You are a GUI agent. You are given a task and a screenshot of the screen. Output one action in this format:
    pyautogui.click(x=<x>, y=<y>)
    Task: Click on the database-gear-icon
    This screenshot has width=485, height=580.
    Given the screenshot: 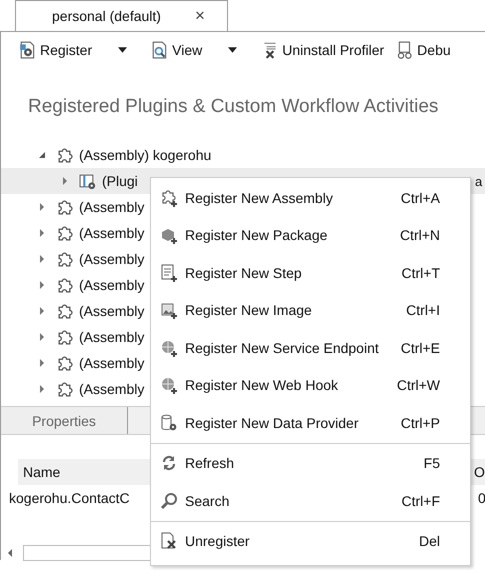 What is the action you would take?
    pyautogui.click(x=169, y=423)
    